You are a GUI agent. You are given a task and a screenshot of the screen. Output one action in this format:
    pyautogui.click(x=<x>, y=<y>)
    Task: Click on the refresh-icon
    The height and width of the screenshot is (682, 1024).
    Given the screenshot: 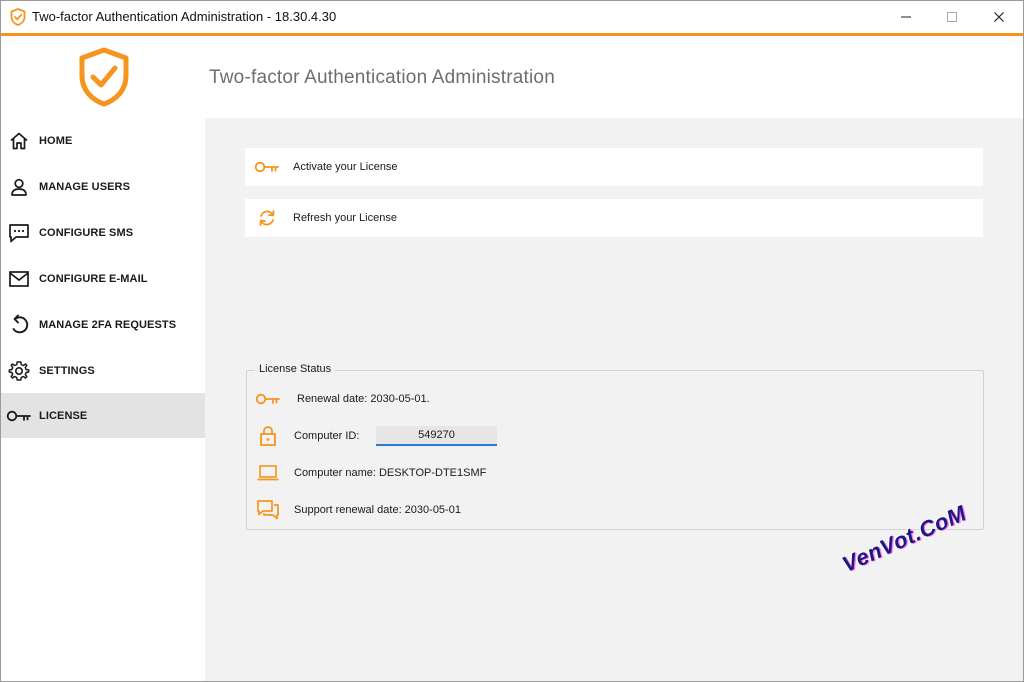 What is the action you would take?
    pyautogui.click(x=267, y=218)
    